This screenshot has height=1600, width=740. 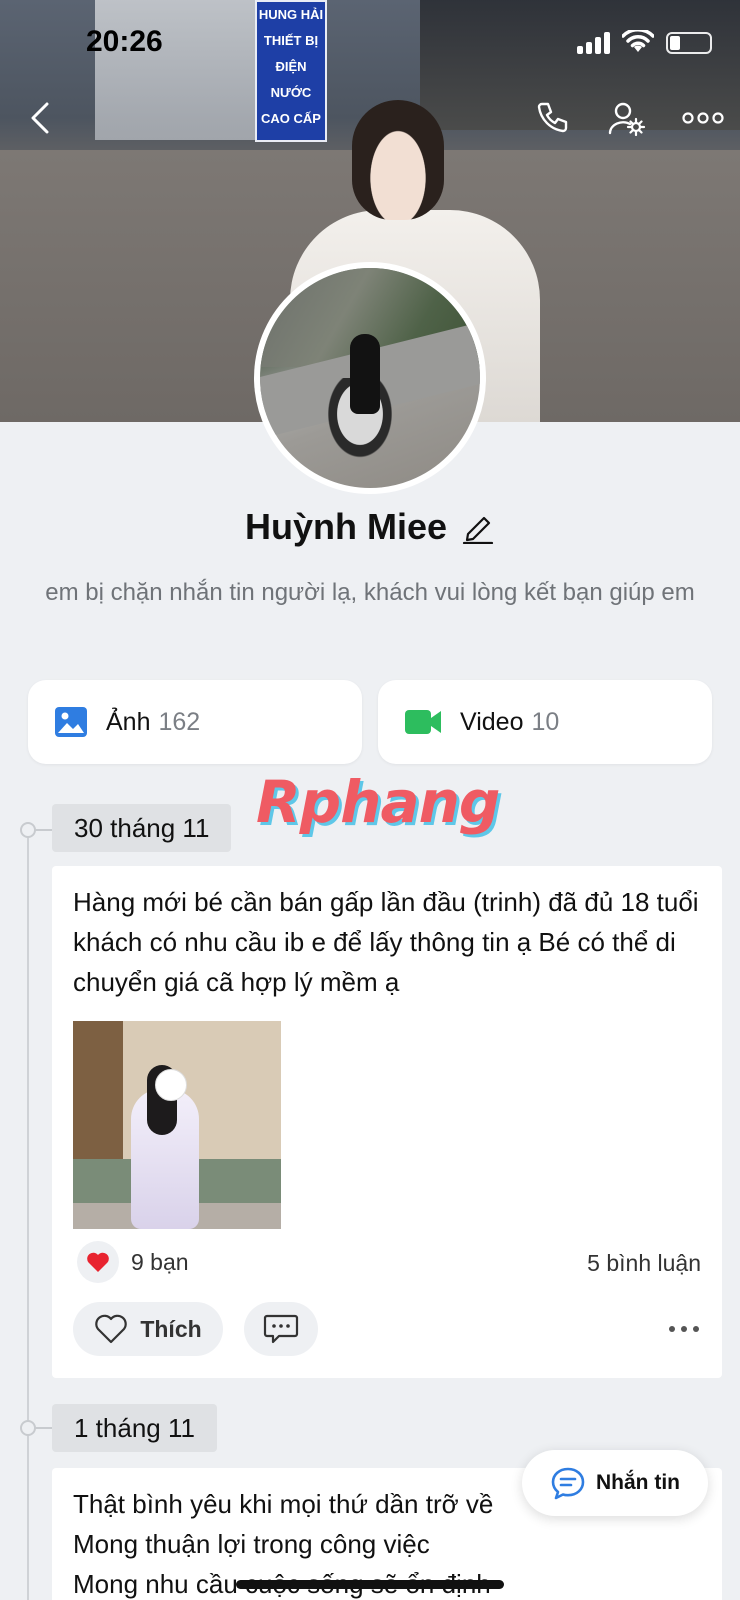 I want to click on top-nav, so click(x=370, y=121).